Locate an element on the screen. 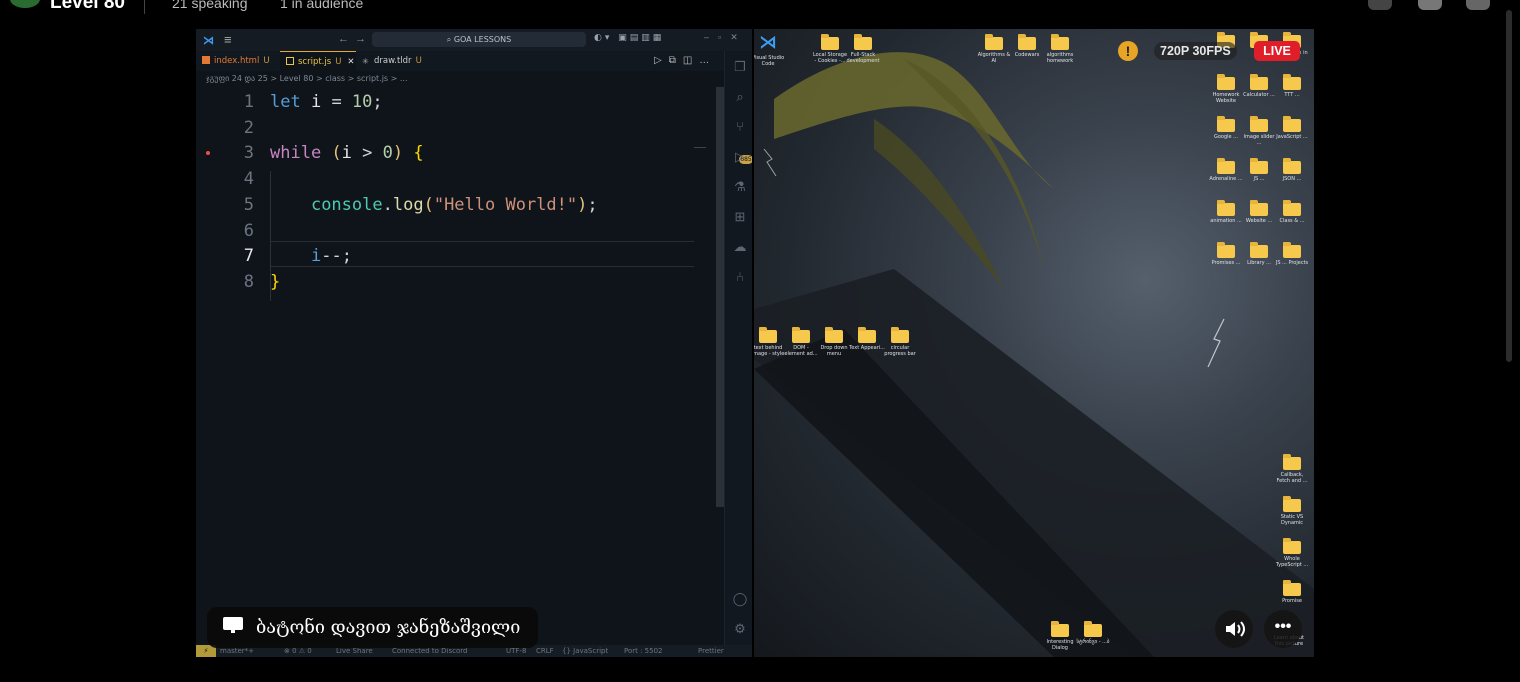 Image resolution: width=1520 pixels, height=682 pixels. user-avatar is located at coordinates (1430, 5).